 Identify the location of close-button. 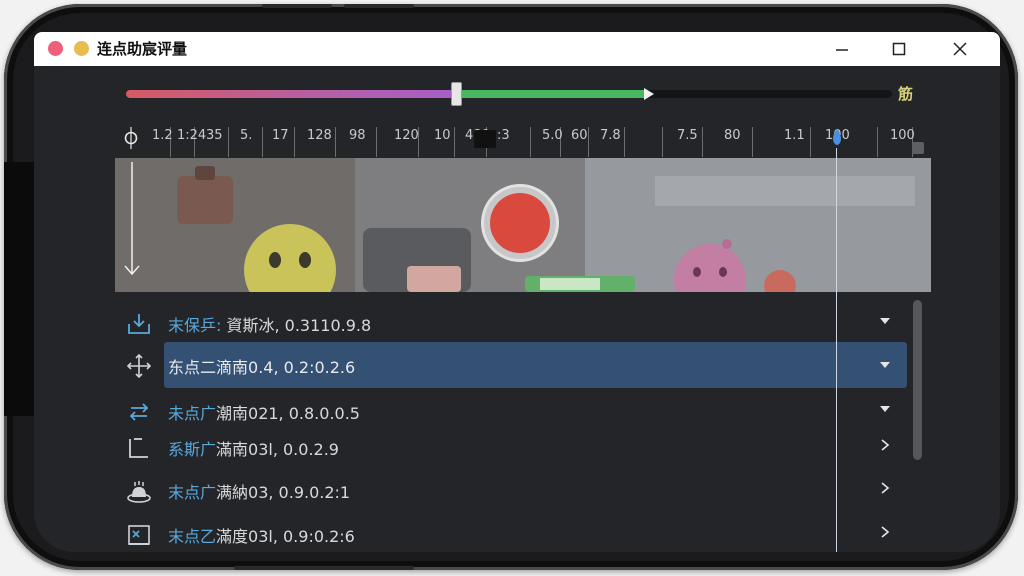
(960, 49).